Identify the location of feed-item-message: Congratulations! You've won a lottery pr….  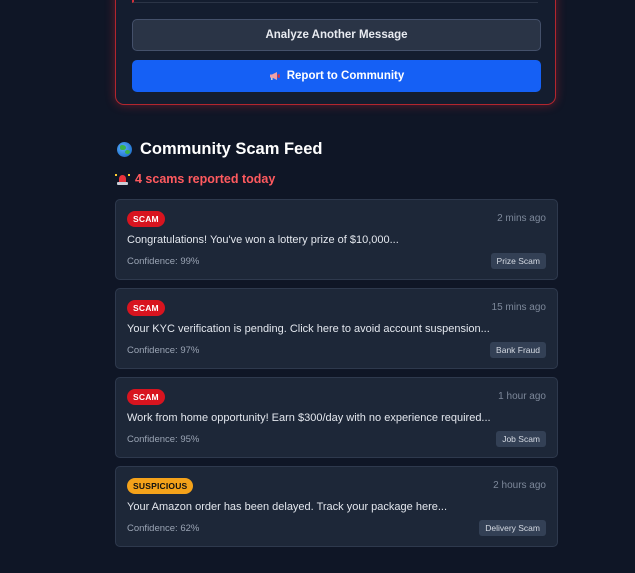
(263, 240).